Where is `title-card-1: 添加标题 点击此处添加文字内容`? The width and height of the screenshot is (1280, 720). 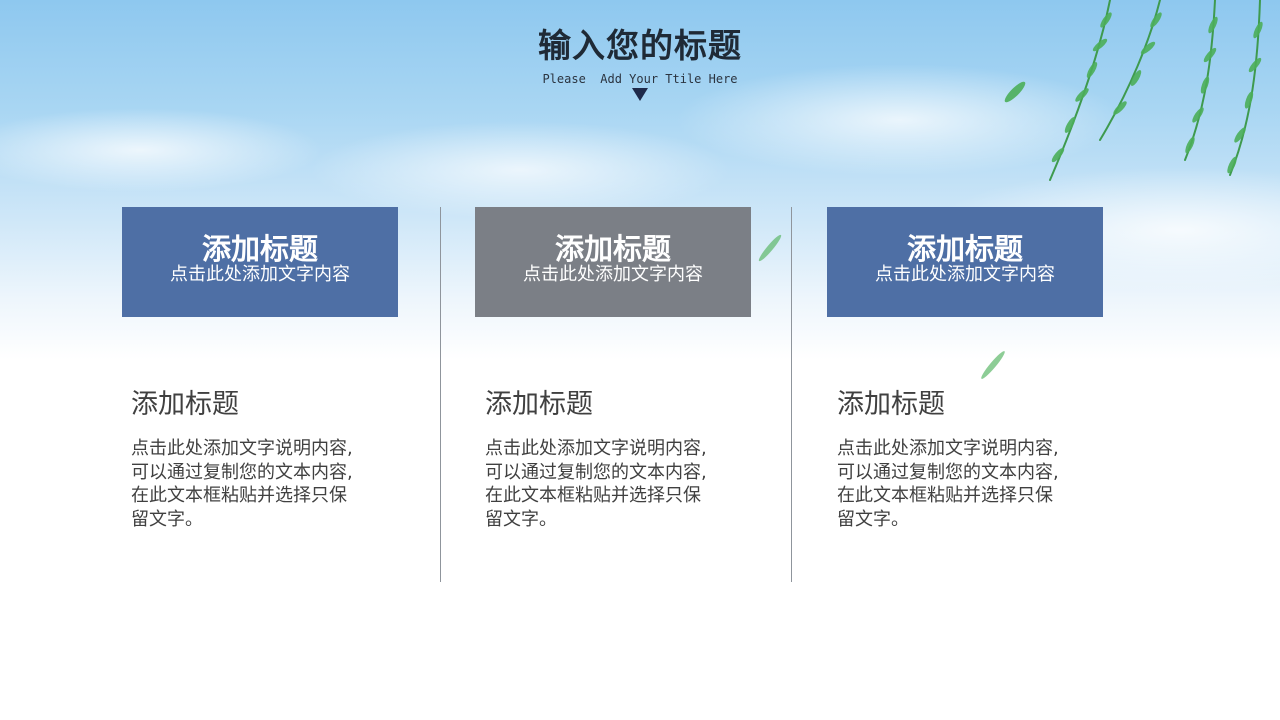 title-card-1: 添加标题 点击此处添加文字内容 is located at coordinates (260, 262).